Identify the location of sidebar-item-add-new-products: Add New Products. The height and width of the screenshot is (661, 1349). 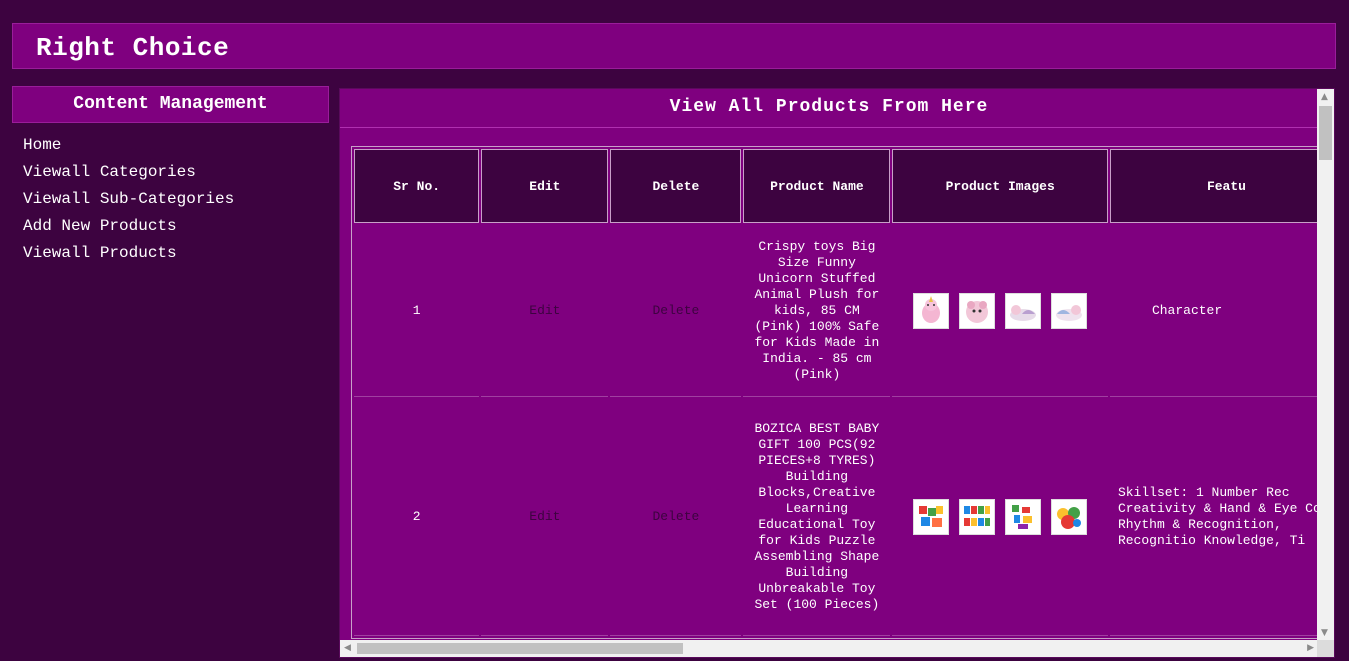
(128, 227).